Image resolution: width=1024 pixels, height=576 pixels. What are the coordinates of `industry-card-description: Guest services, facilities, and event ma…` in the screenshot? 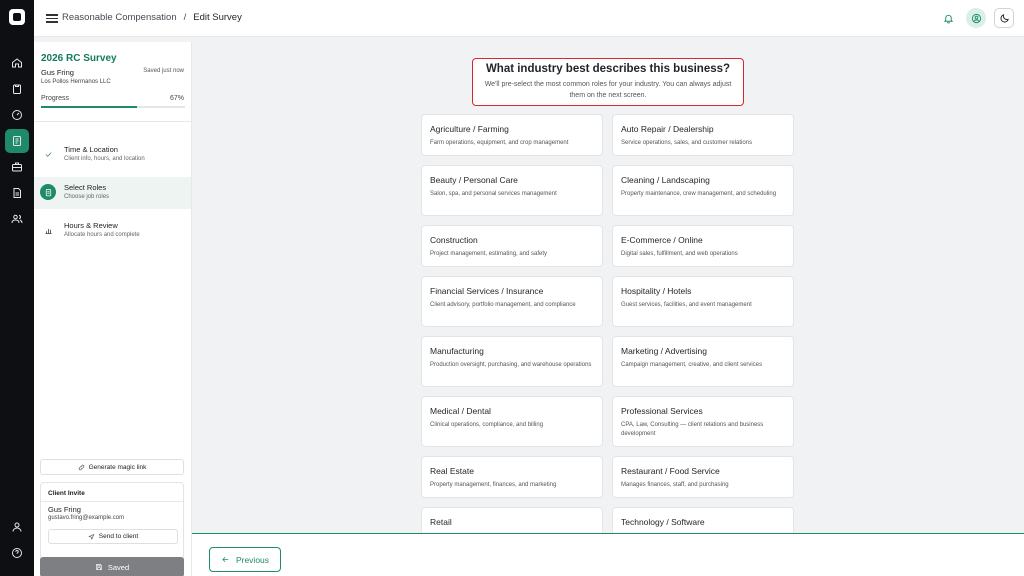 It's located at (686, 305).